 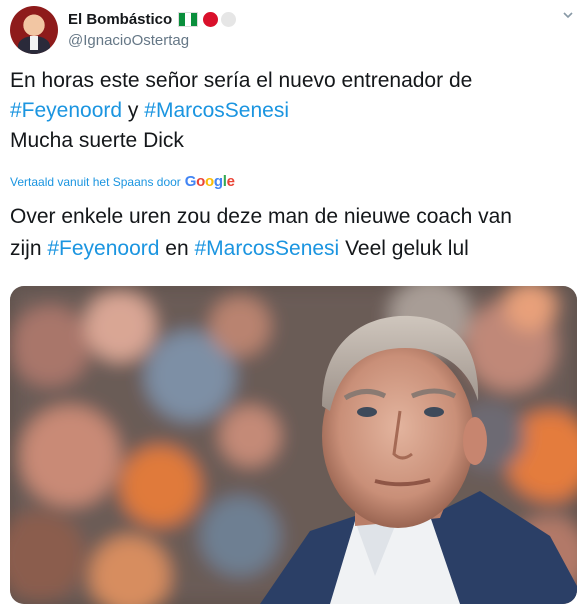 What do you see at coordinates (407, 248) in the screenshot?
I see `translated-suffix: Veel geluk lul` at bounding box center [407, 248].